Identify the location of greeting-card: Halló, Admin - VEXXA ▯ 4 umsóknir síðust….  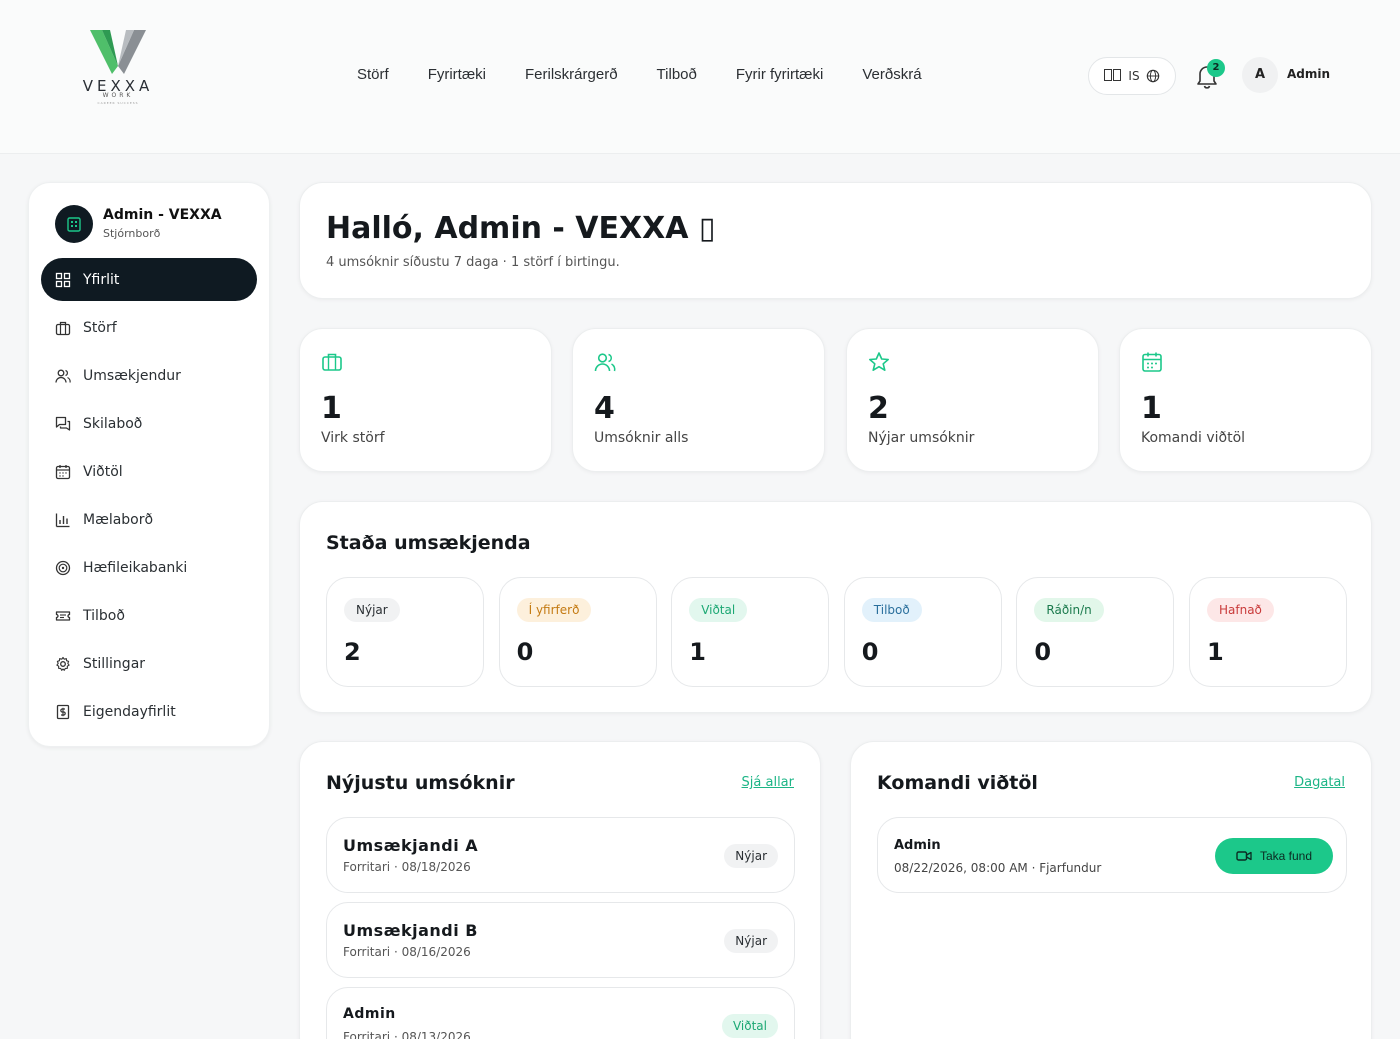
(835, 240).